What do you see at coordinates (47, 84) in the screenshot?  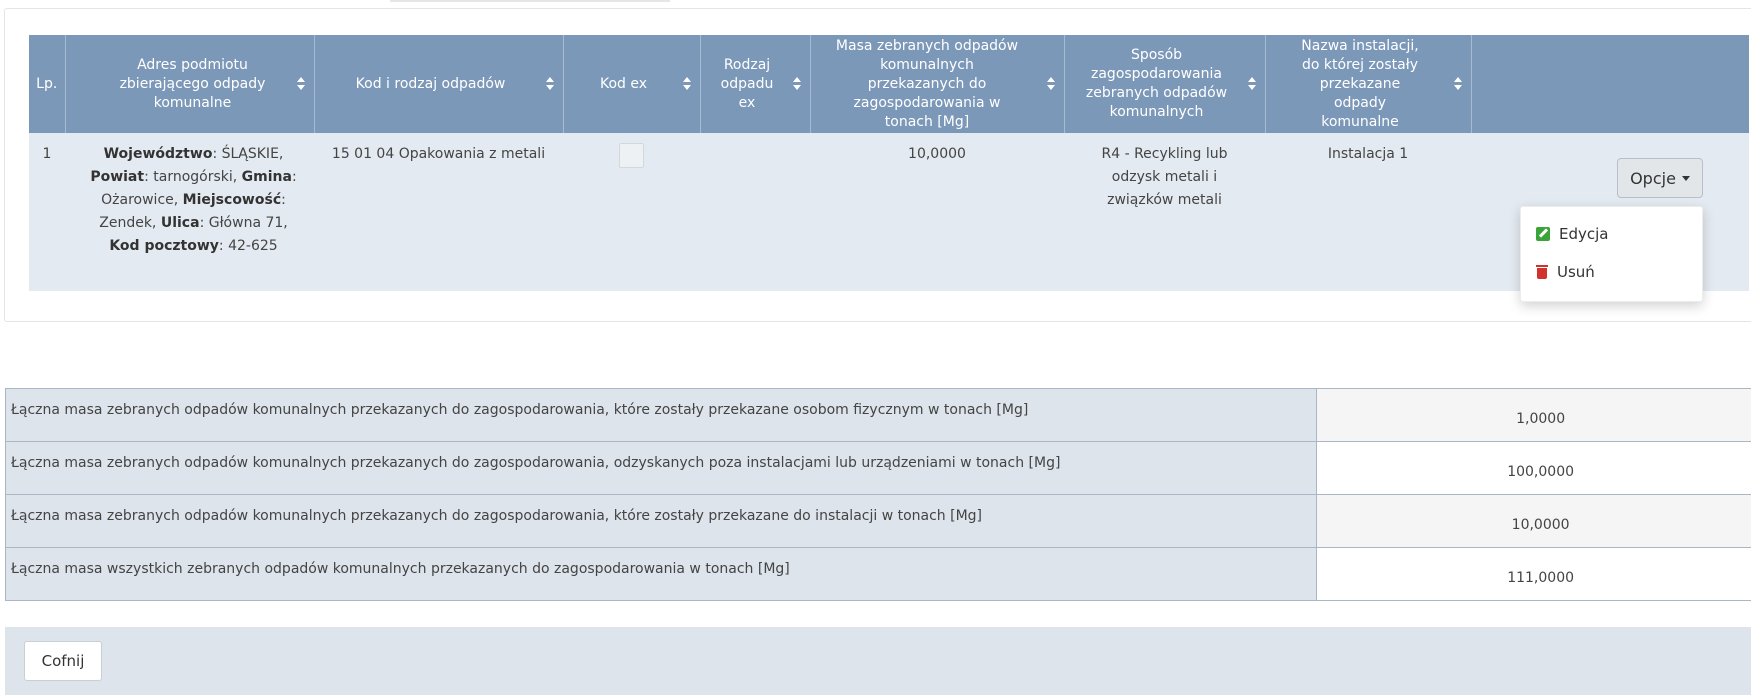 I see `header-lp: Lp.` at bounding box center [47, 84].